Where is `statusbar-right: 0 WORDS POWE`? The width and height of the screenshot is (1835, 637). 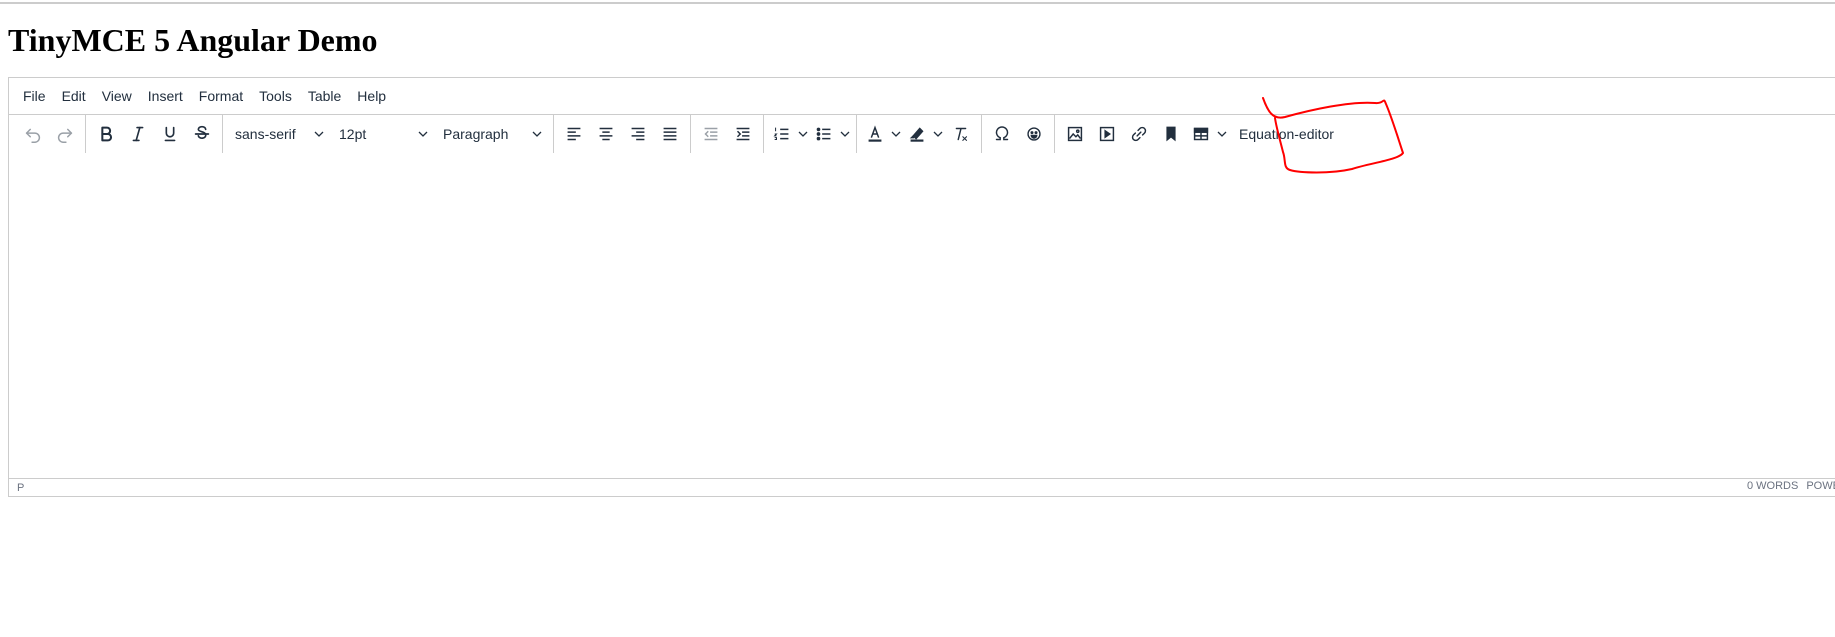 statusbar-right: 0 WORDS POWE is located at coordinates (1791, 486).